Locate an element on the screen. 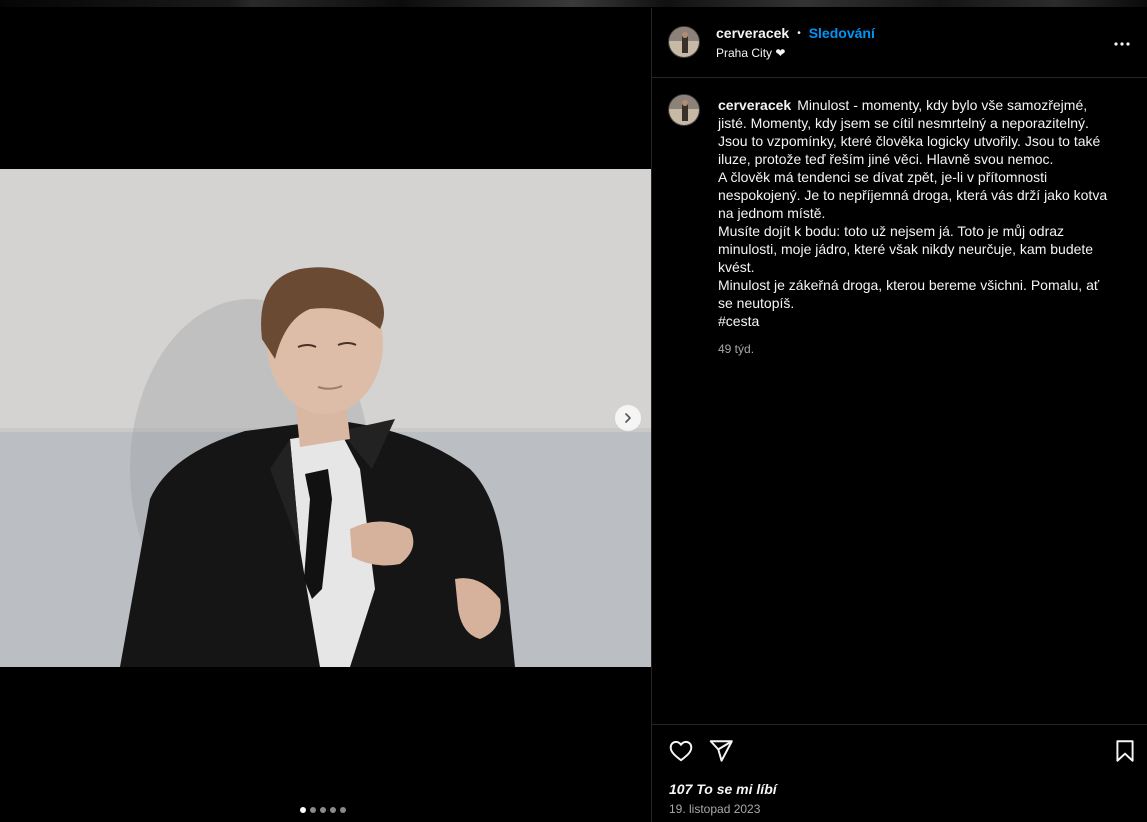  carousel-indicator is located at coordinates (323, 810).